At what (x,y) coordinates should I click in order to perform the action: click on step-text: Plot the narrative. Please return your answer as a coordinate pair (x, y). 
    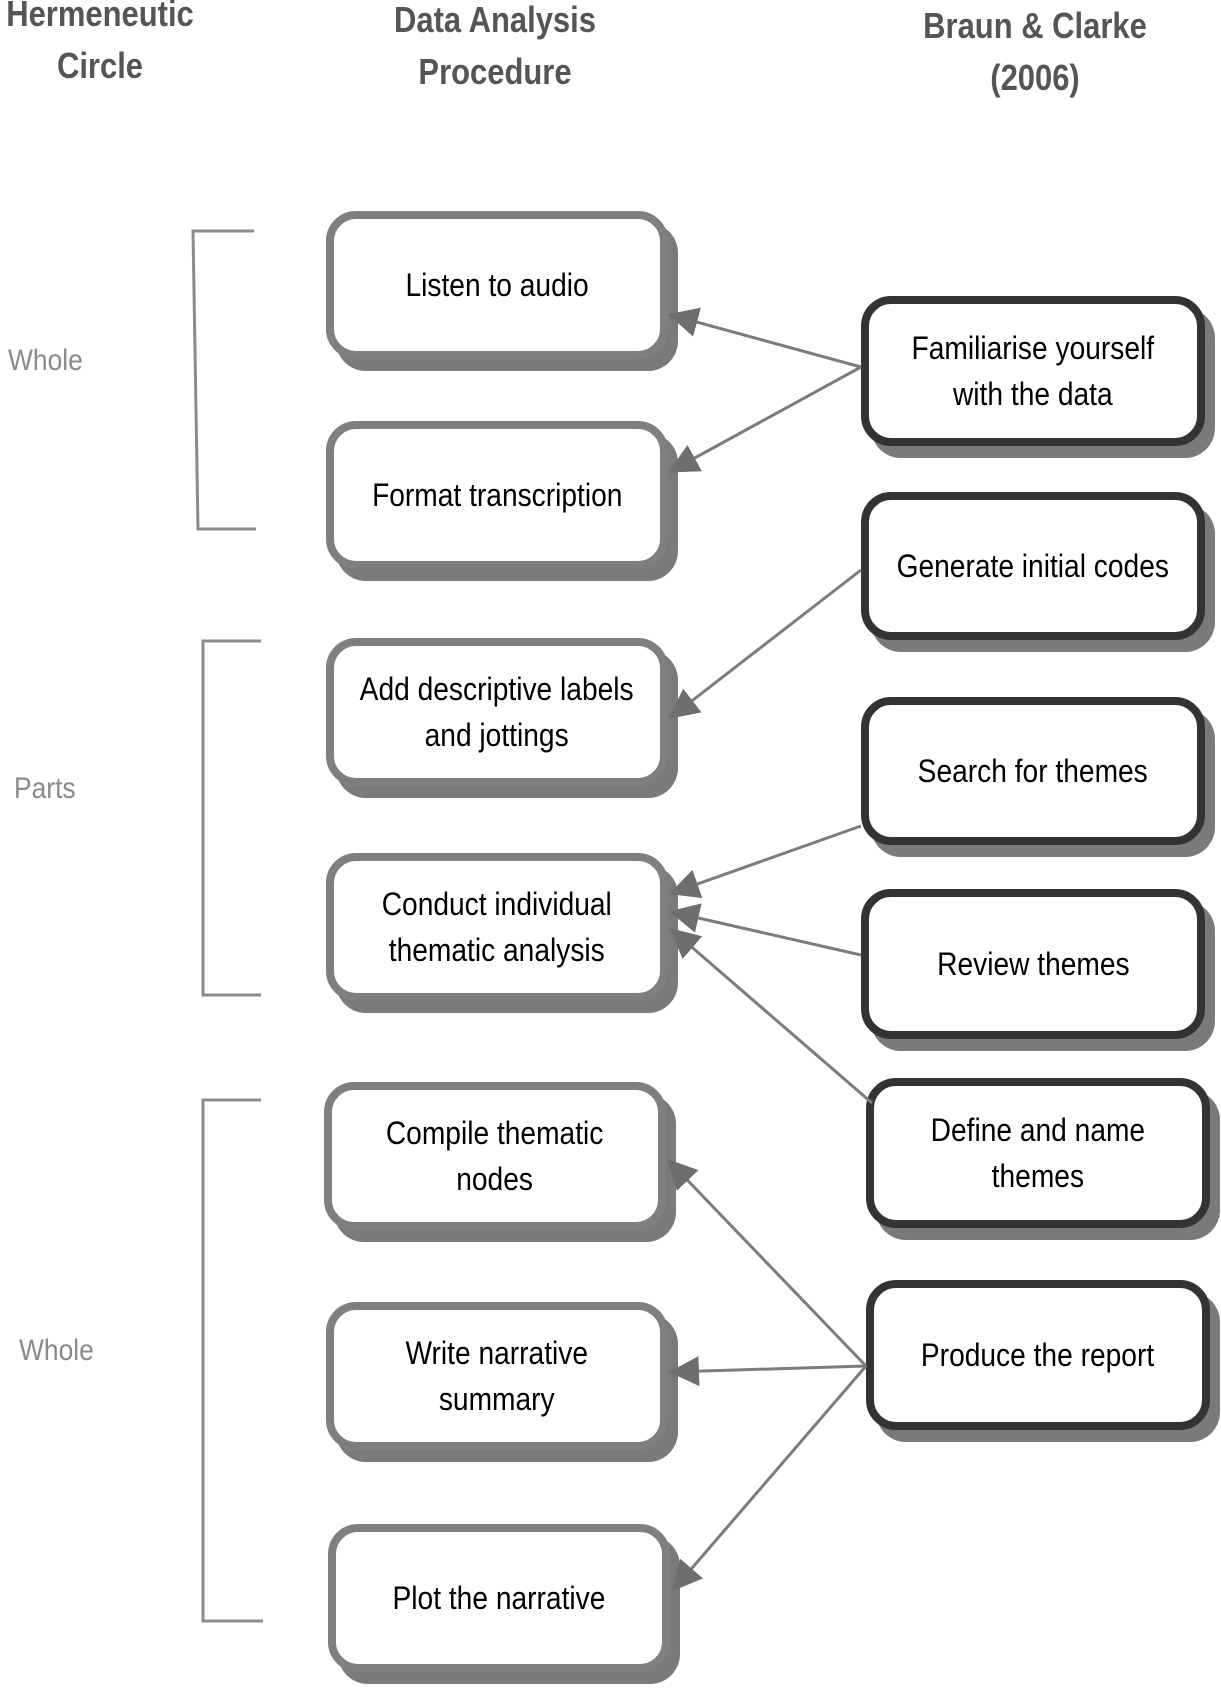
    Looking at the image, I should click on (499, 1598).